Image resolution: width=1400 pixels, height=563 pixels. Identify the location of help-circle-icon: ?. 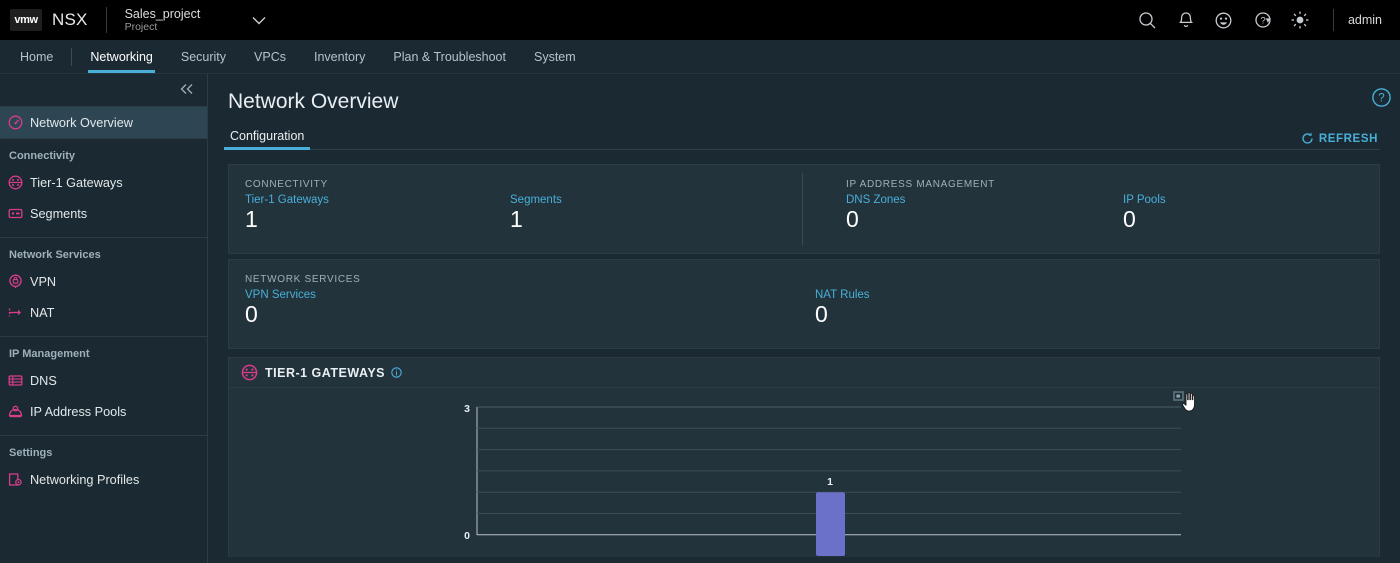
(1381, 100).